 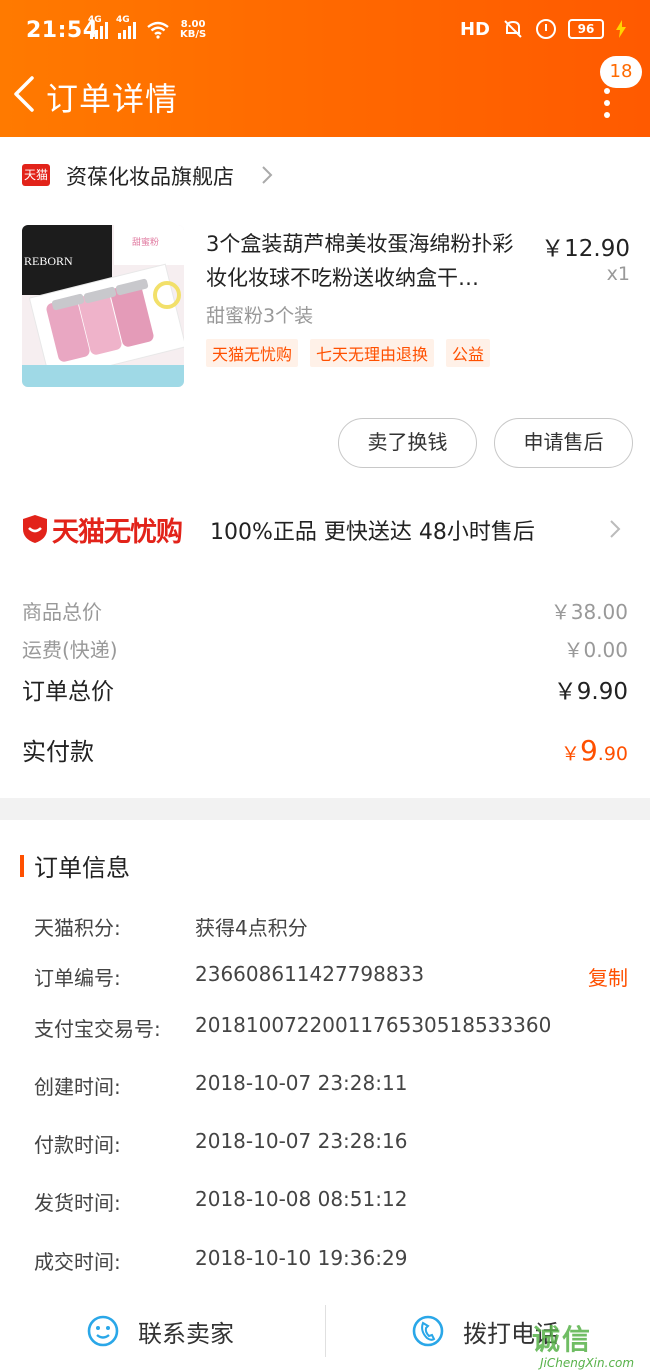 I want to click on sell-button: 卖了换钱, so click(x=407, y=443).